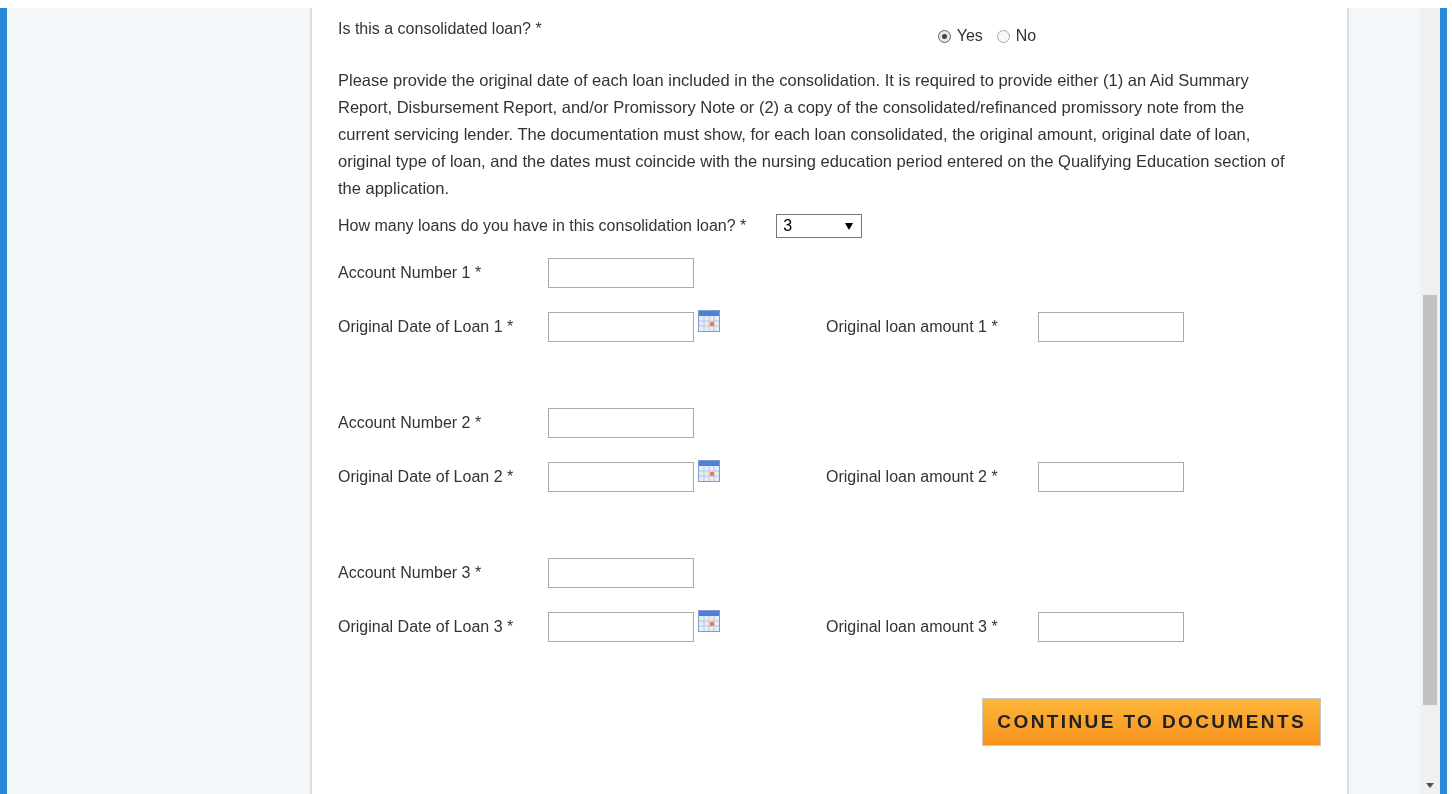  Describe the element at coordinates (912, 627) in the screenshot. I see `loan-amount-label: Original loan amount 3 *` at that location.